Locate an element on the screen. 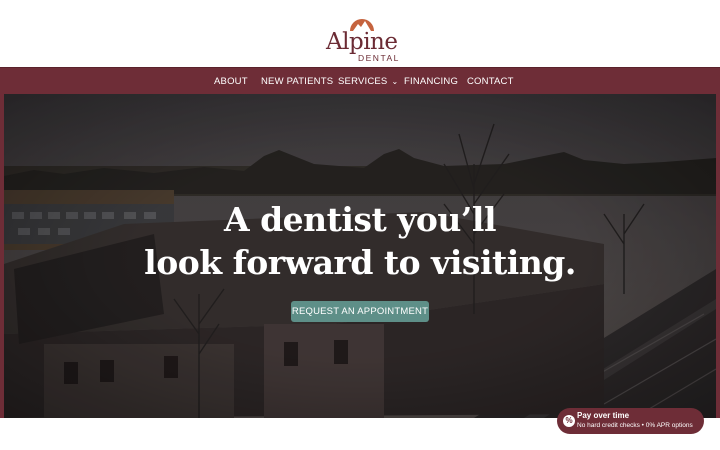  hero-headline-line-1: A dentist you’ll is located at coordinates (360, 219).